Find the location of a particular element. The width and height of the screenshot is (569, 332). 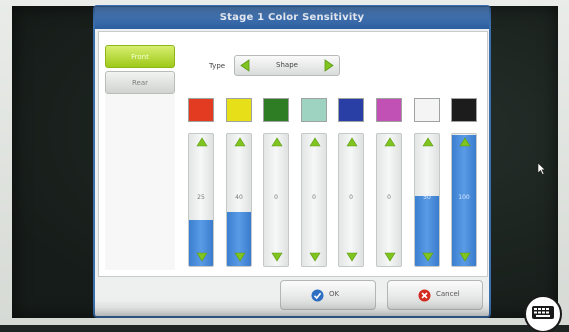

sensitivity-slider-purple: 0 is located at coordinates (389, 200).